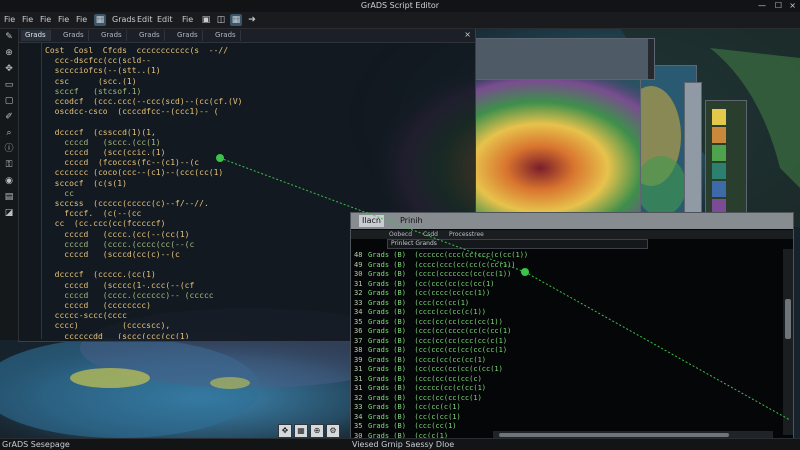  Describe the element at coordinates (572, 221) in the screenshot. I see `console-header: Ilacn Prinih` at that location.